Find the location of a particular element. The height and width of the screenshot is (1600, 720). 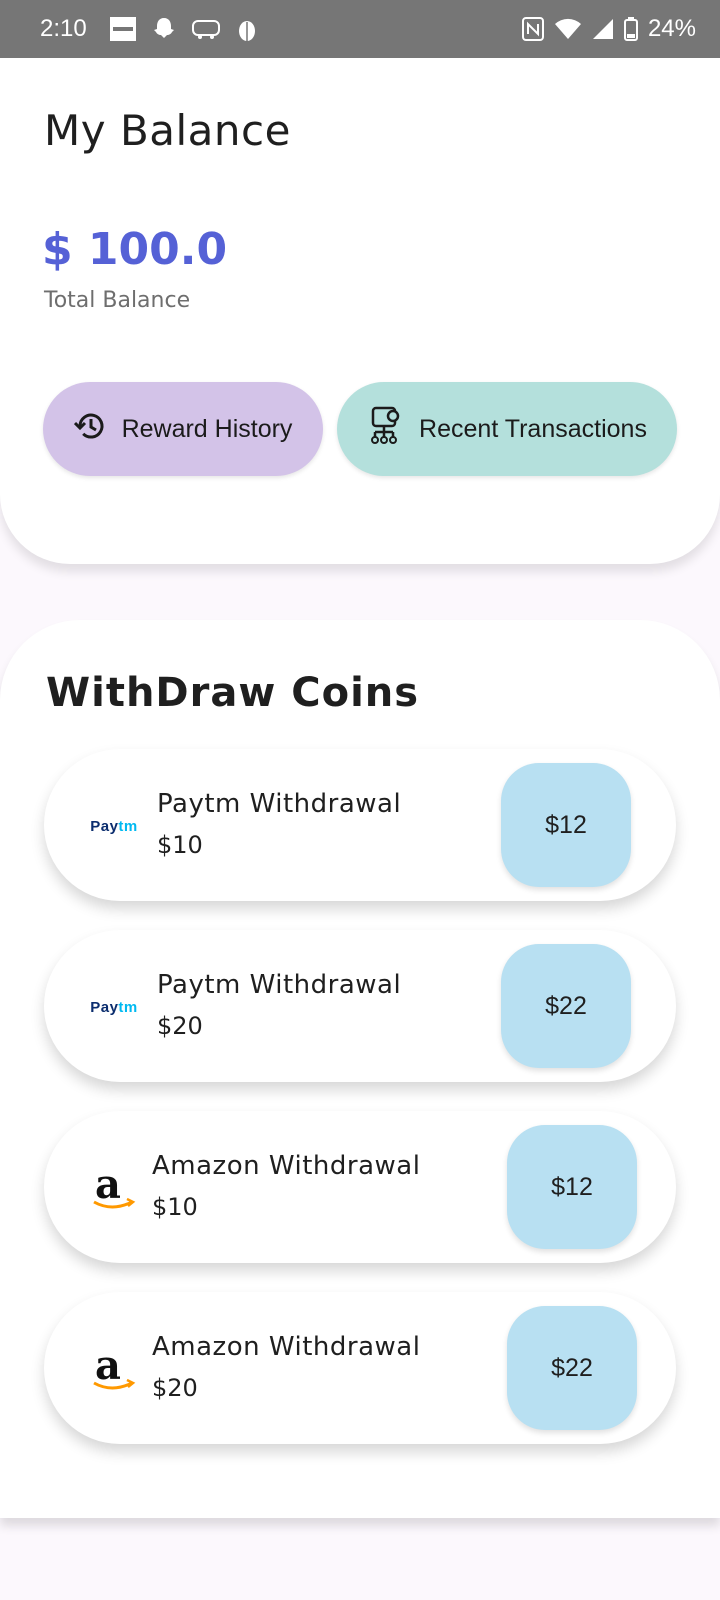

battery-percent: 24% is located at coordinates (671, 28).